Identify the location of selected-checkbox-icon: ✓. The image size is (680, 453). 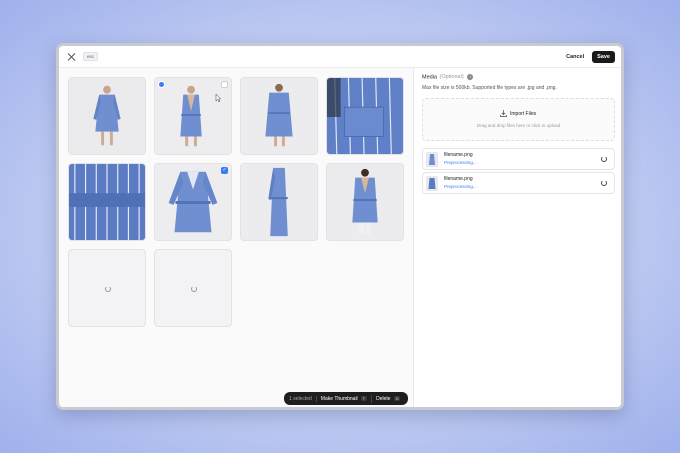
(224, 170).